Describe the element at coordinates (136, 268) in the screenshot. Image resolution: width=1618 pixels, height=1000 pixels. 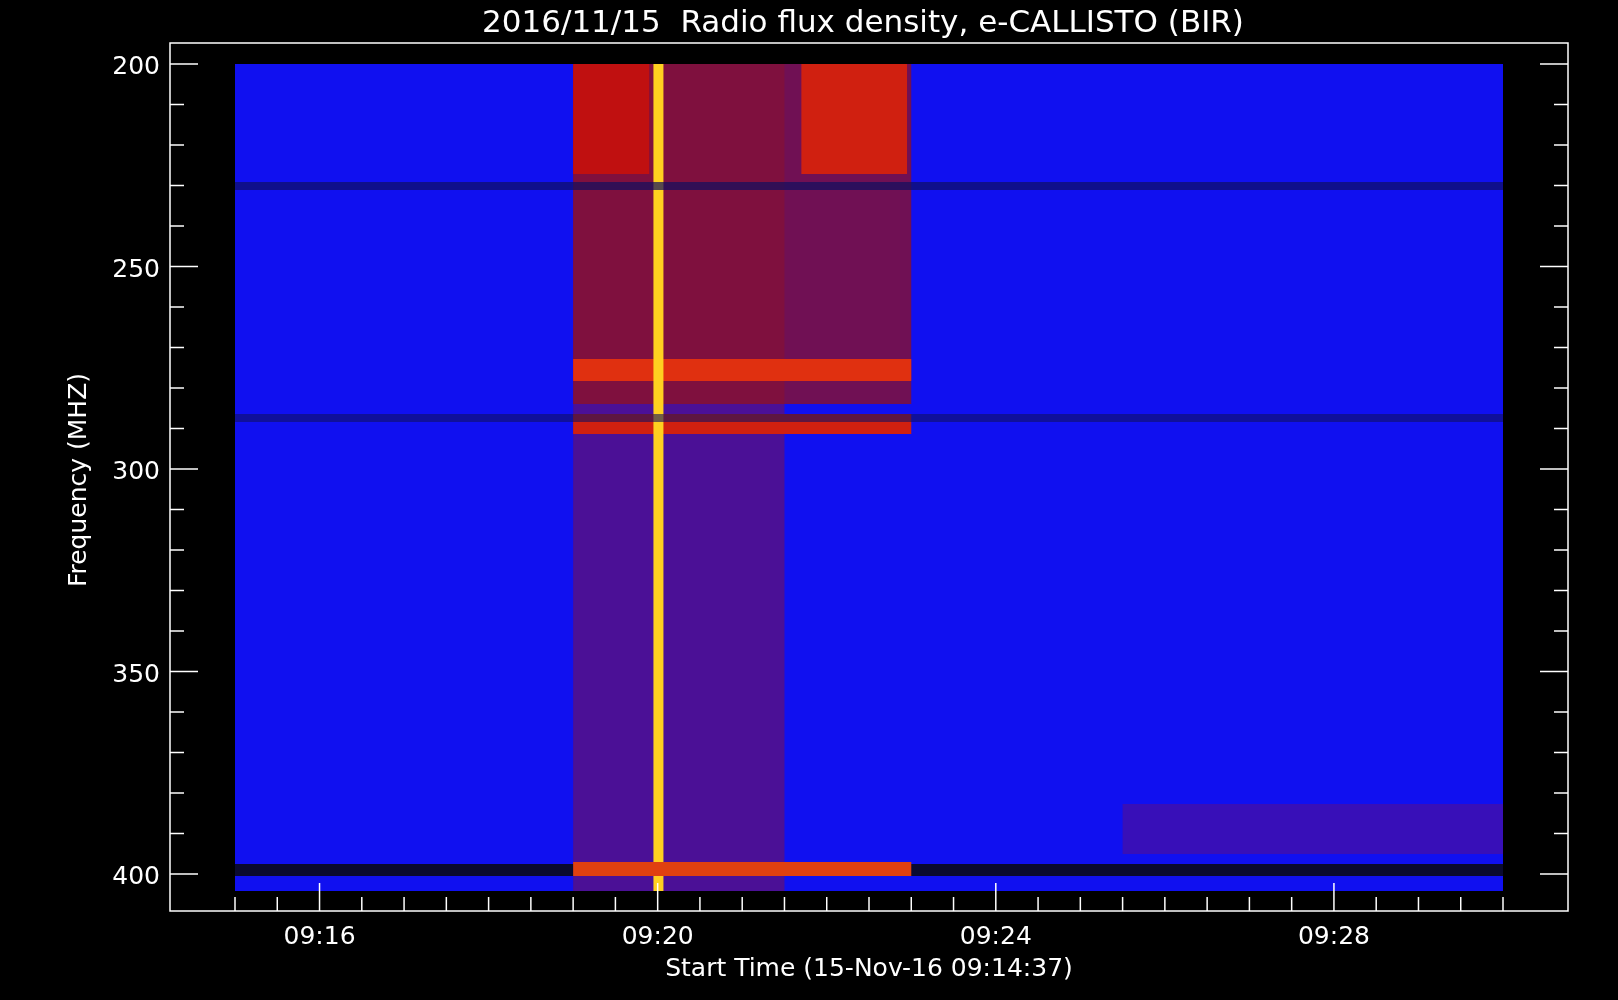
I see `tick-label: 250` at that location.